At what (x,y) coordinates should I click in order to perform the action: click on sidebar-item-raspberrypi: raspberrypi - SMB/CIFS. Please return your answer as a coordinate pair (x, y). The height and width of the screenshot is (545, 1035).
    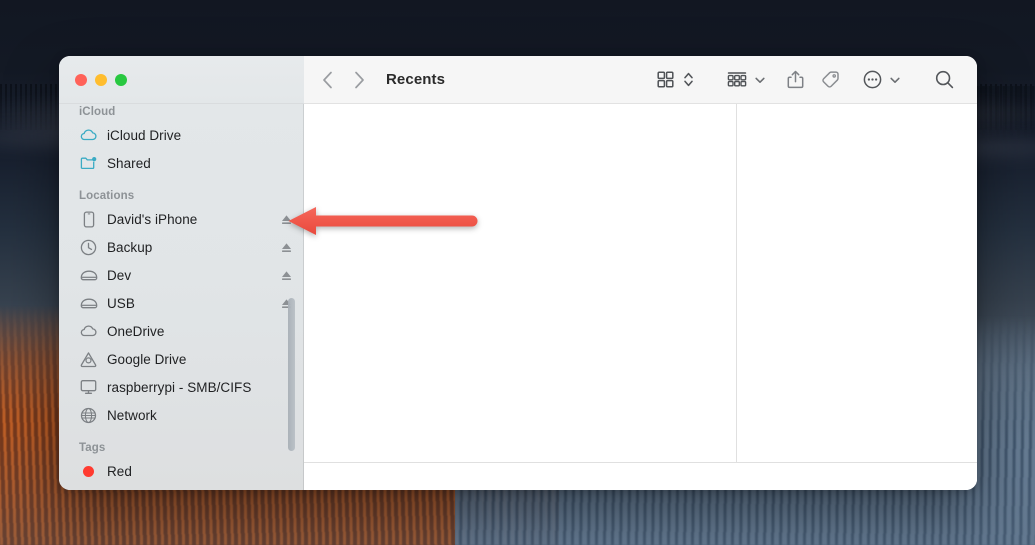
    Looking at the image, I should click on (181, 387).